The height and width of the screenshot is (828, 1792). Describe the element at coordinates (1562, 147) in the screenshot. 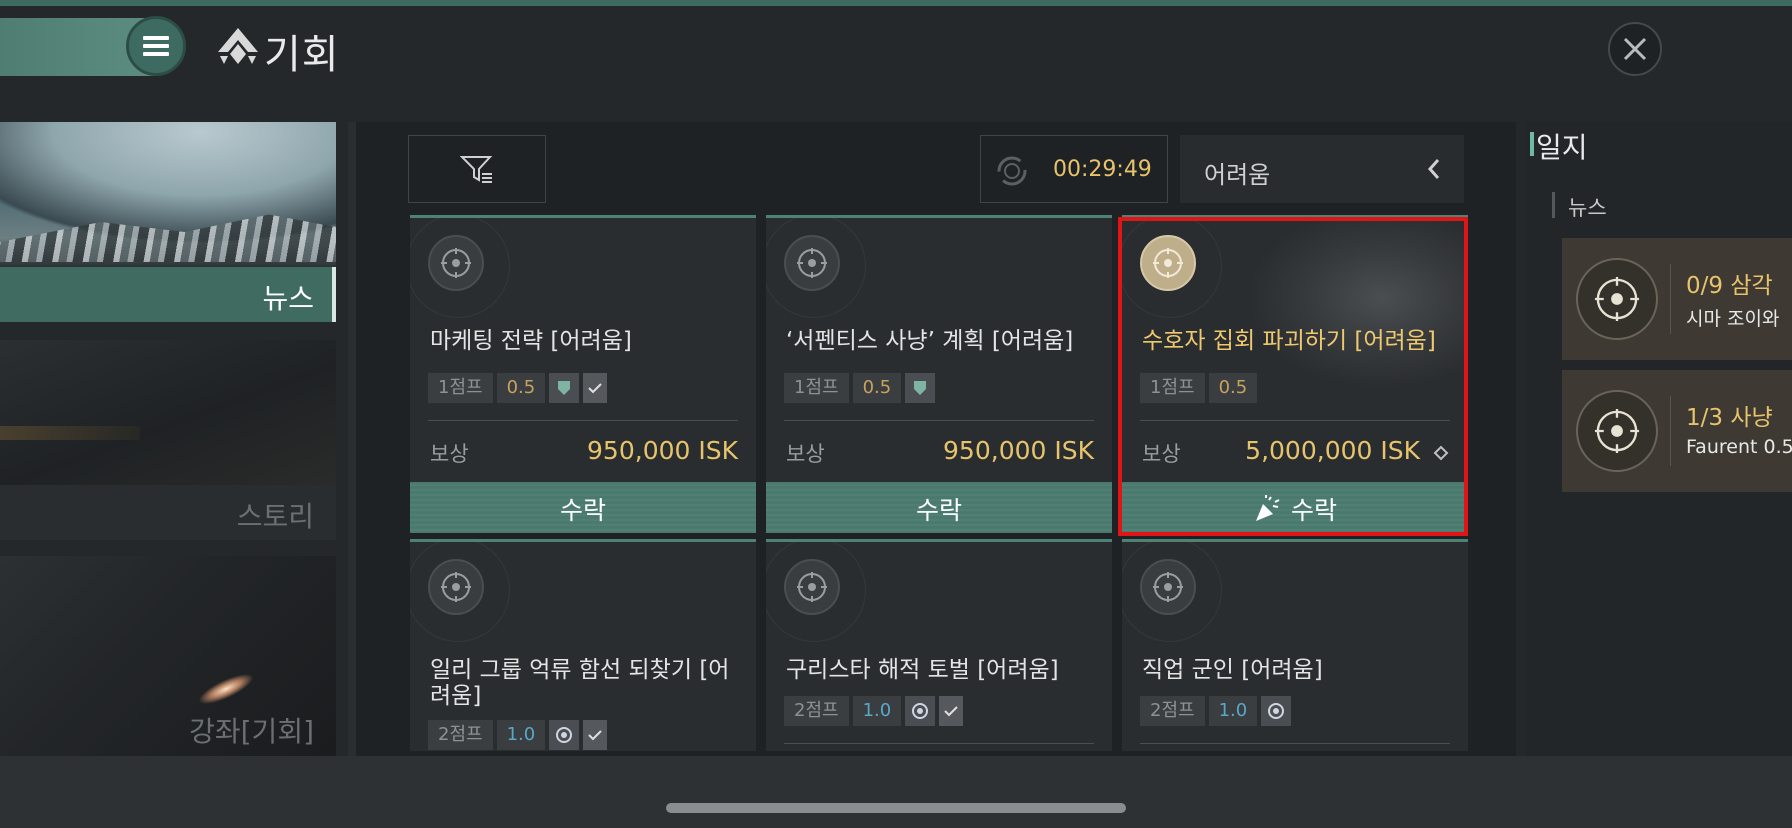

I see `journal-title: 일지` at that location.